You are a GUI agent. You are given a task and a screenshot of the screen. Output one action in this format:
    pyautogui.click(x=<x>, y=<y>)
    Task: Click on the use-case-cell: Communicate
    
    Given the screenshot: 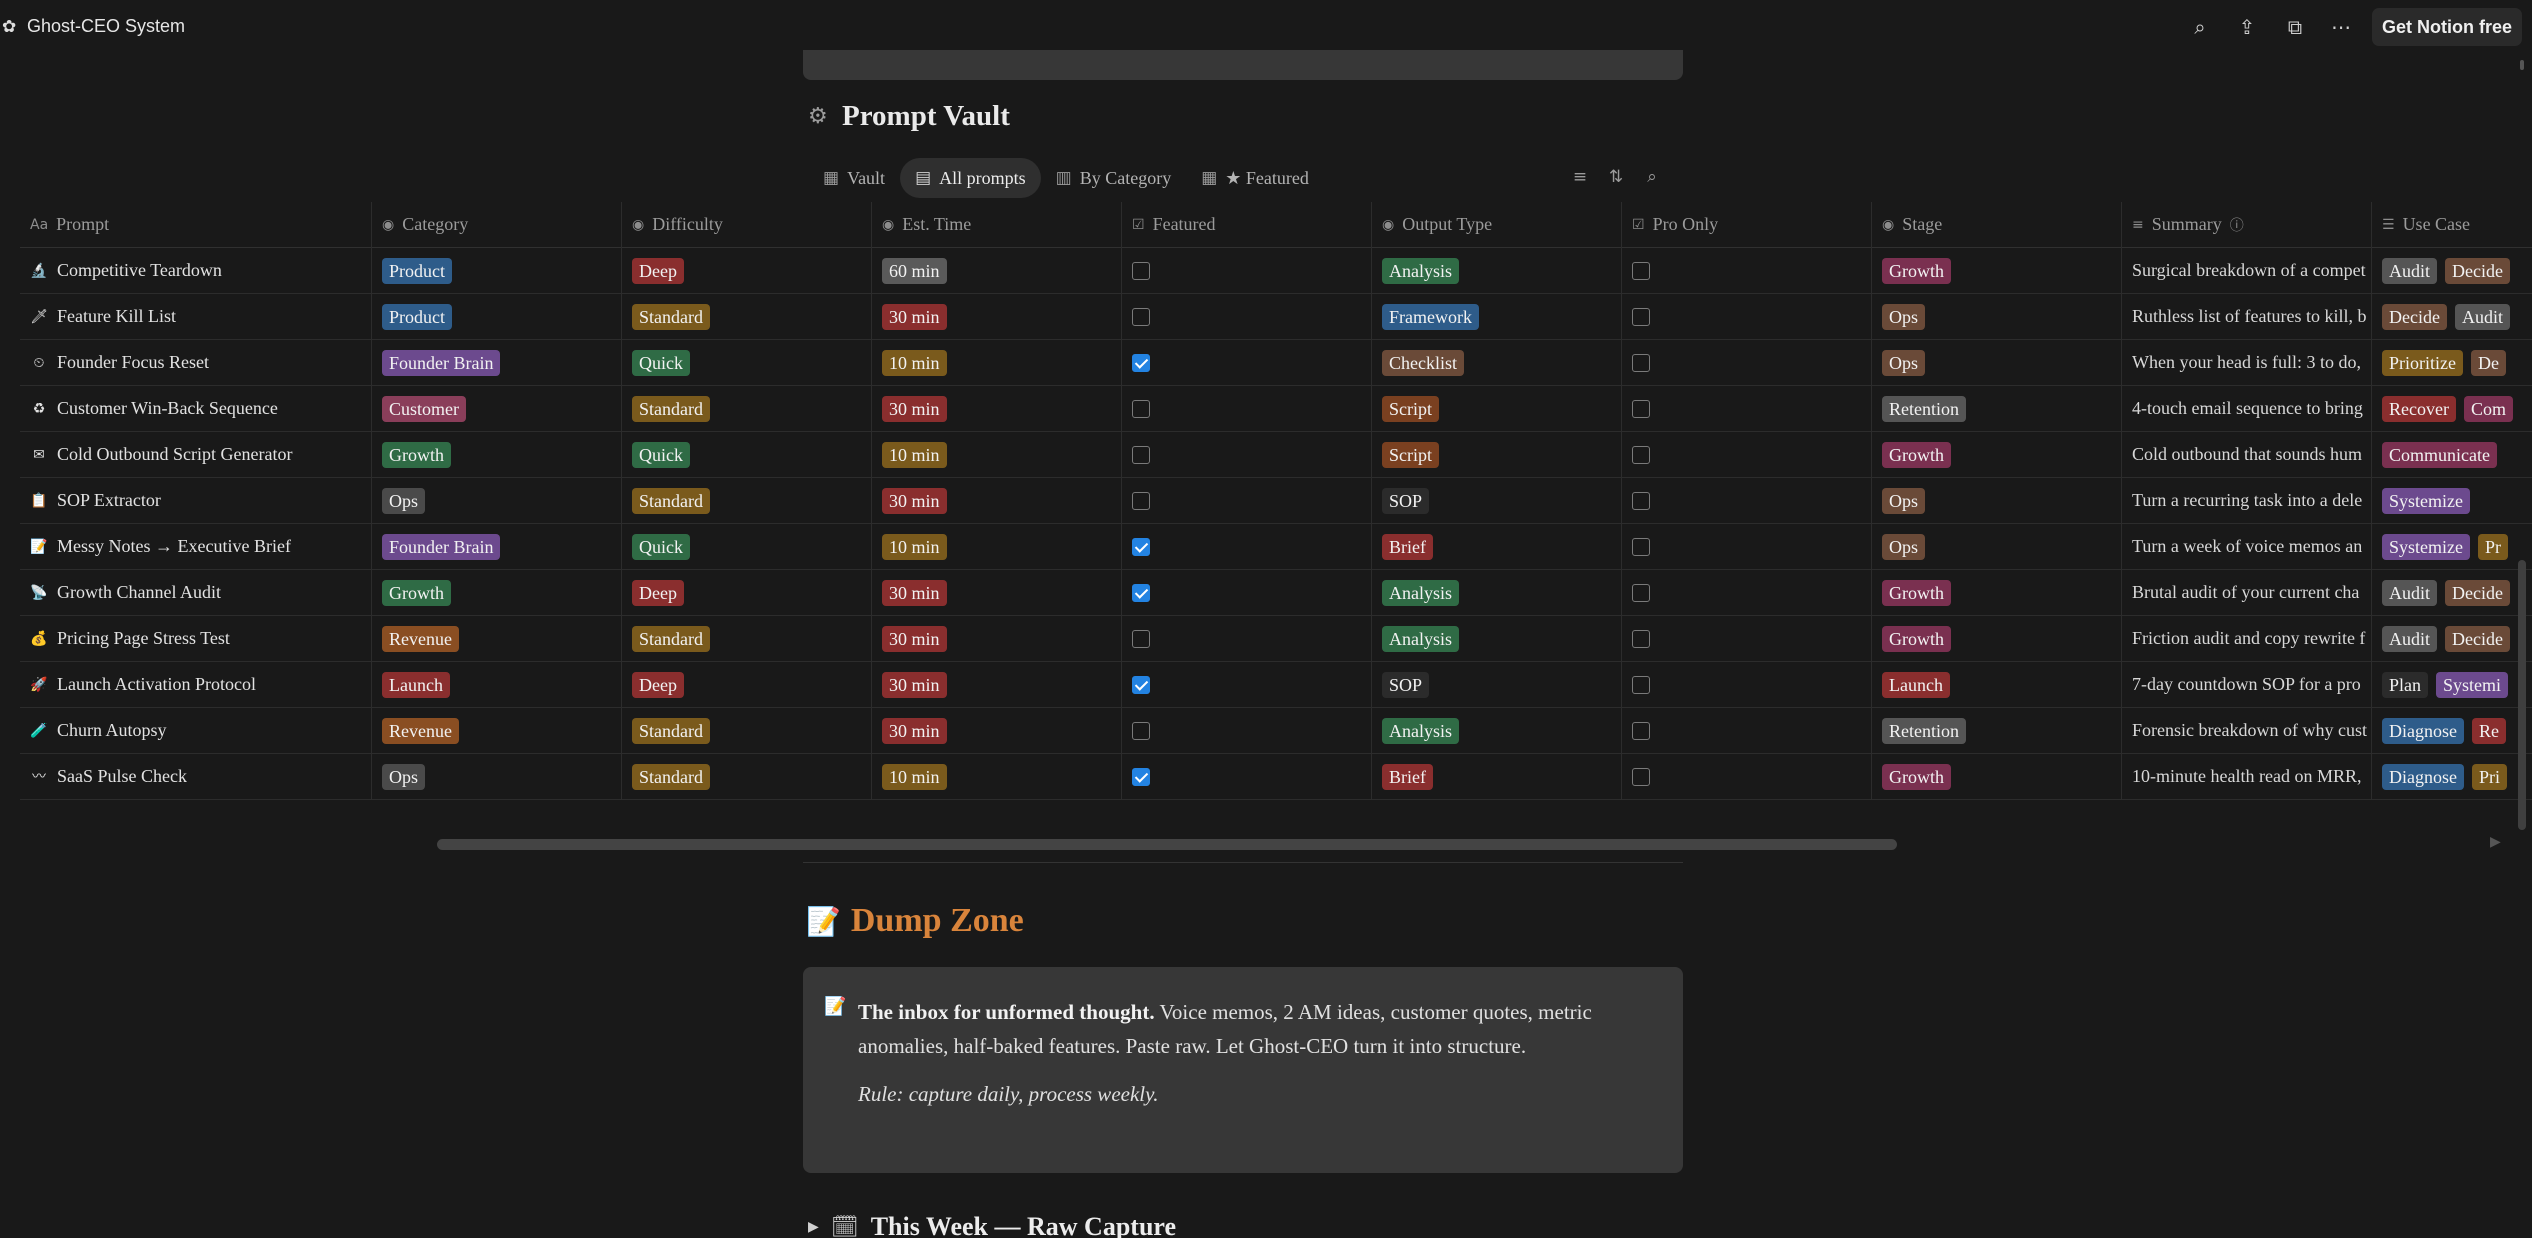 What is the action you would take?
    pyautogui.click(x=2452, y=455)
    